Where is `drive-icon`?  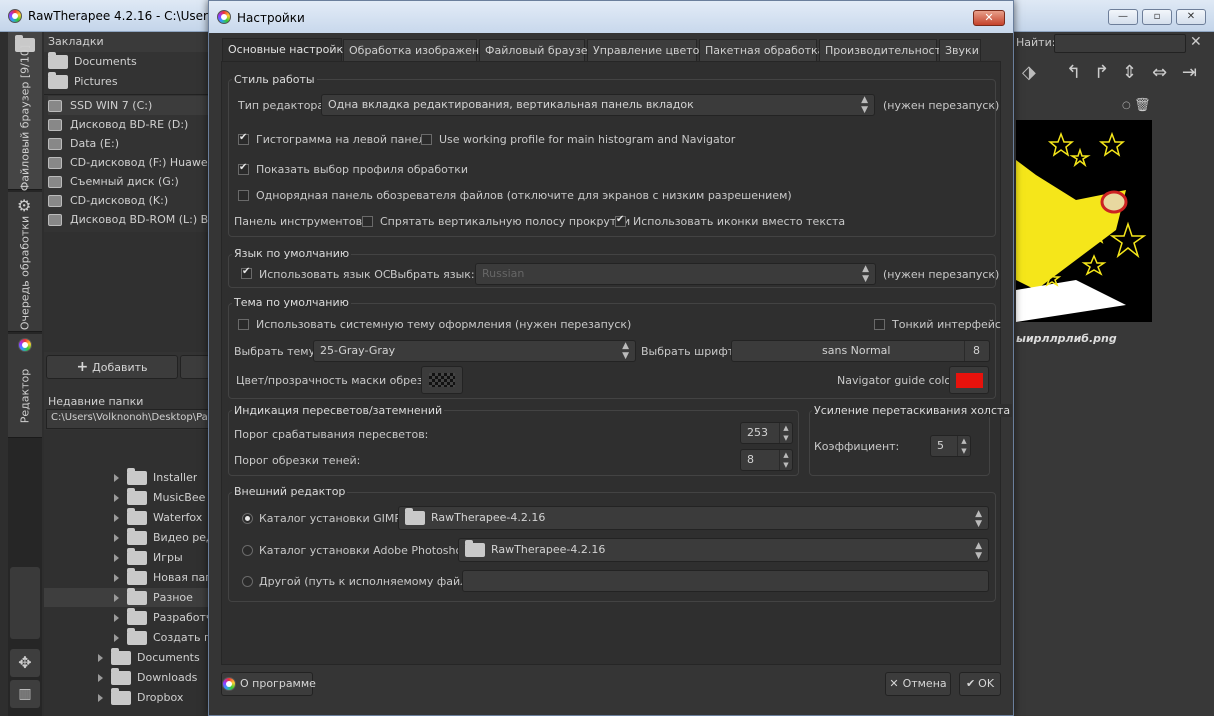 drive-icon is located at coordinates (55, 144).